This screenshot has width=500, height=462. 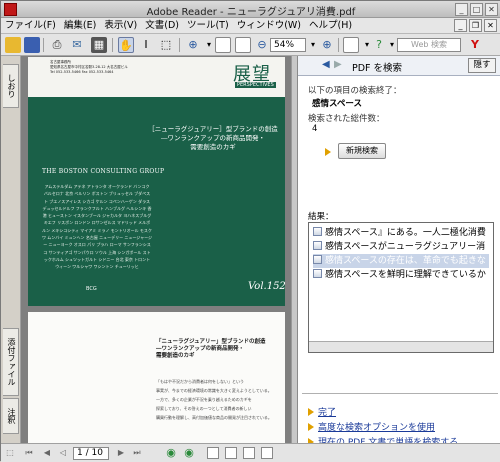 What do you see at coordinates (461, 9) in the screenshot?
I see `minimize-button: _` at bounding box center [461, 9].